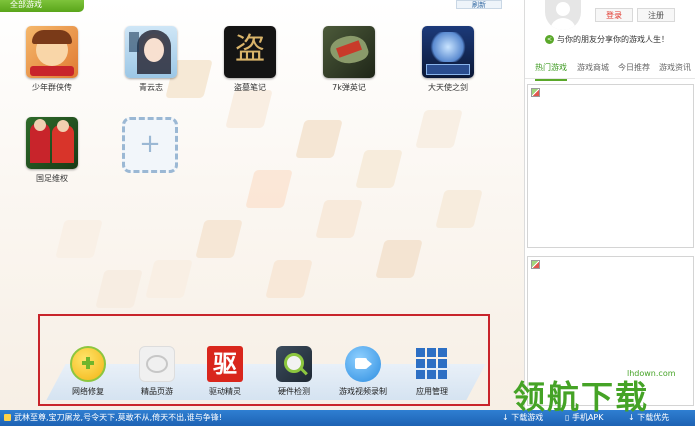 The height and width of the screenshot is (426, 695). What do you see at coordinates (349, 87) in the screenshot?
I see `game-label: 7k弹英记` at bounding box center [349, 87].